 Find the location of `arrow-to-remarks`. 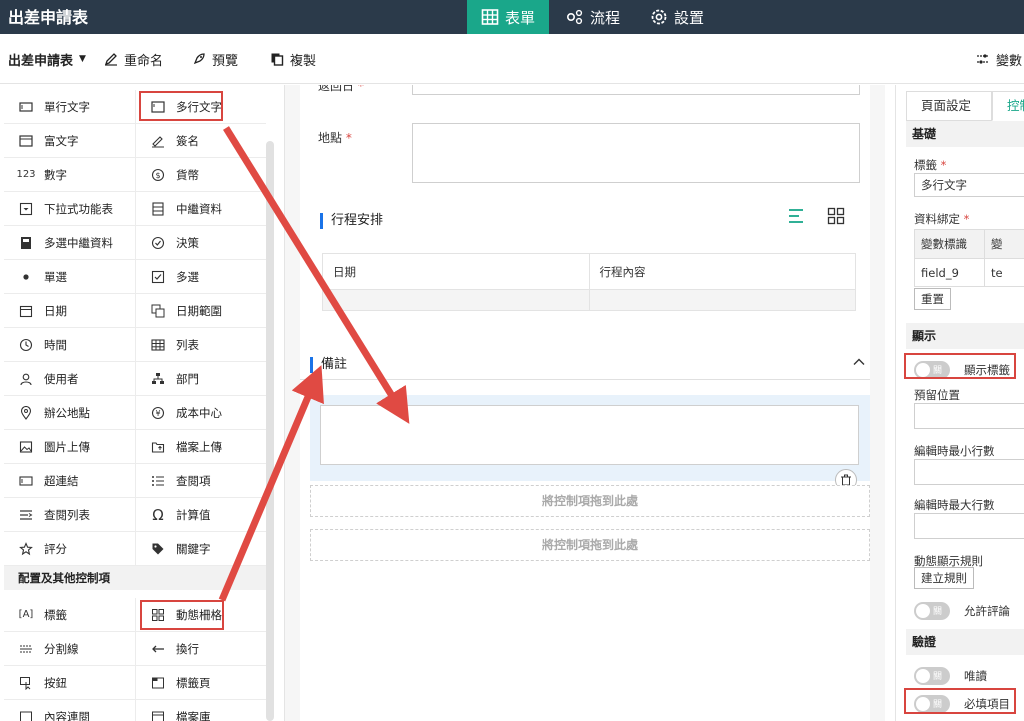

arrow-to-remarks is located at coordinates (316, 275).